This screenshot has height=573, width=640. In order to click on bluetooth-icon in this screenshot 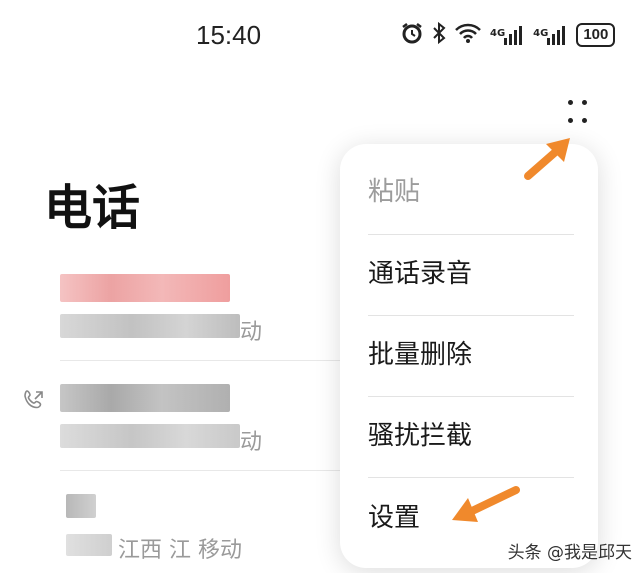, I will do `click(439, 35)`.